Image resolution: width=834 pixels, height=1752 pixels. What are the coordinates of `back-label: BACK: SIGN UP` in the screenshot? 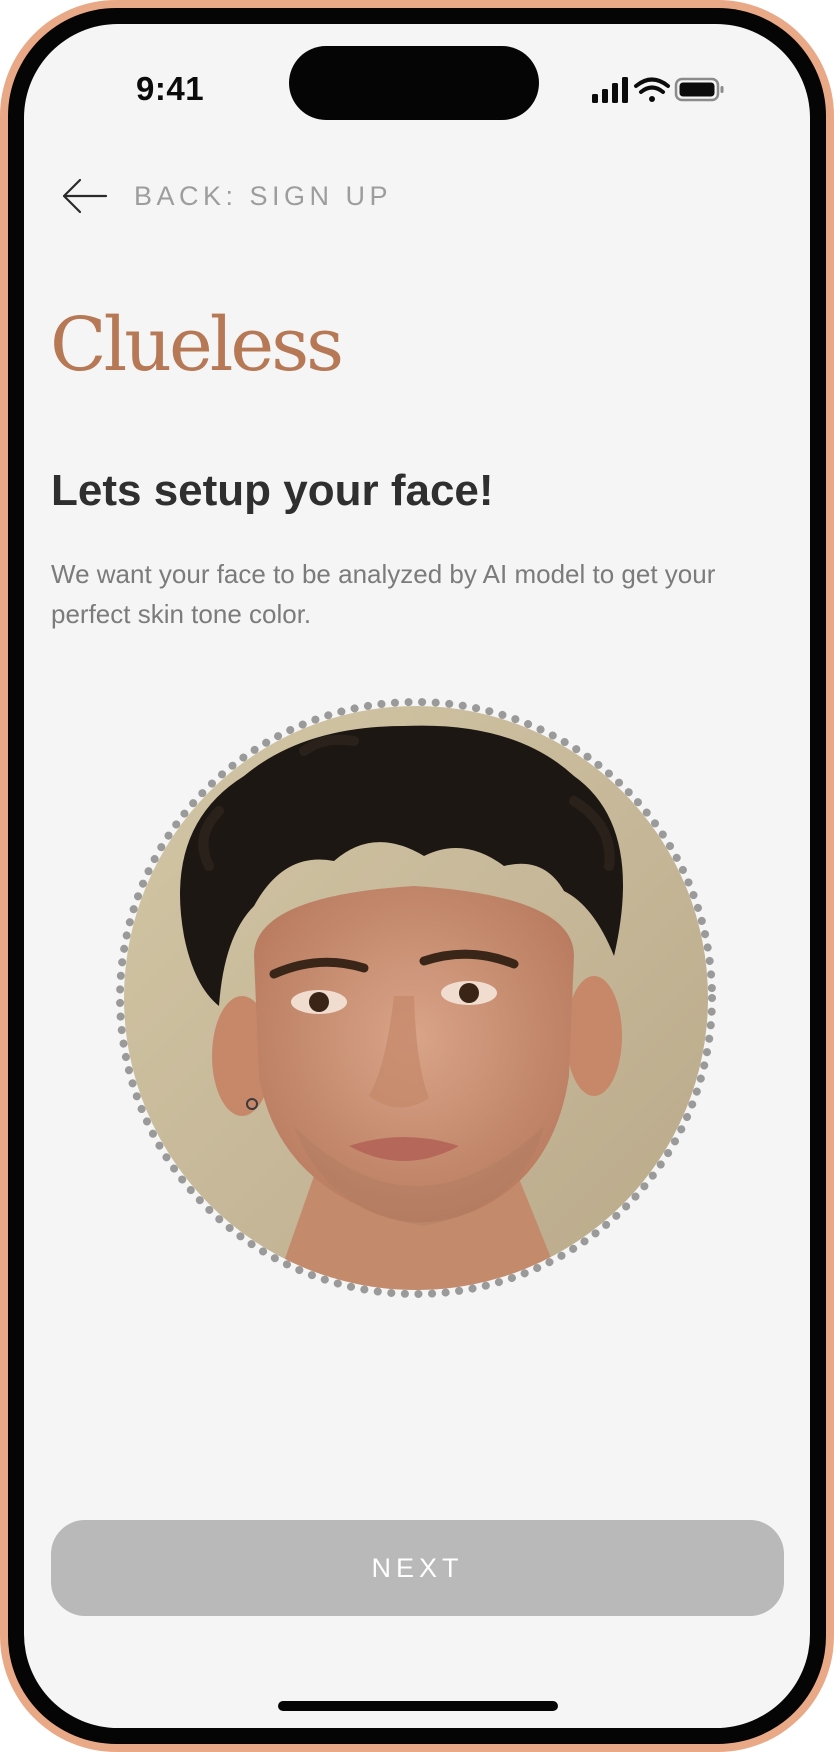 It's located at (263, 195).